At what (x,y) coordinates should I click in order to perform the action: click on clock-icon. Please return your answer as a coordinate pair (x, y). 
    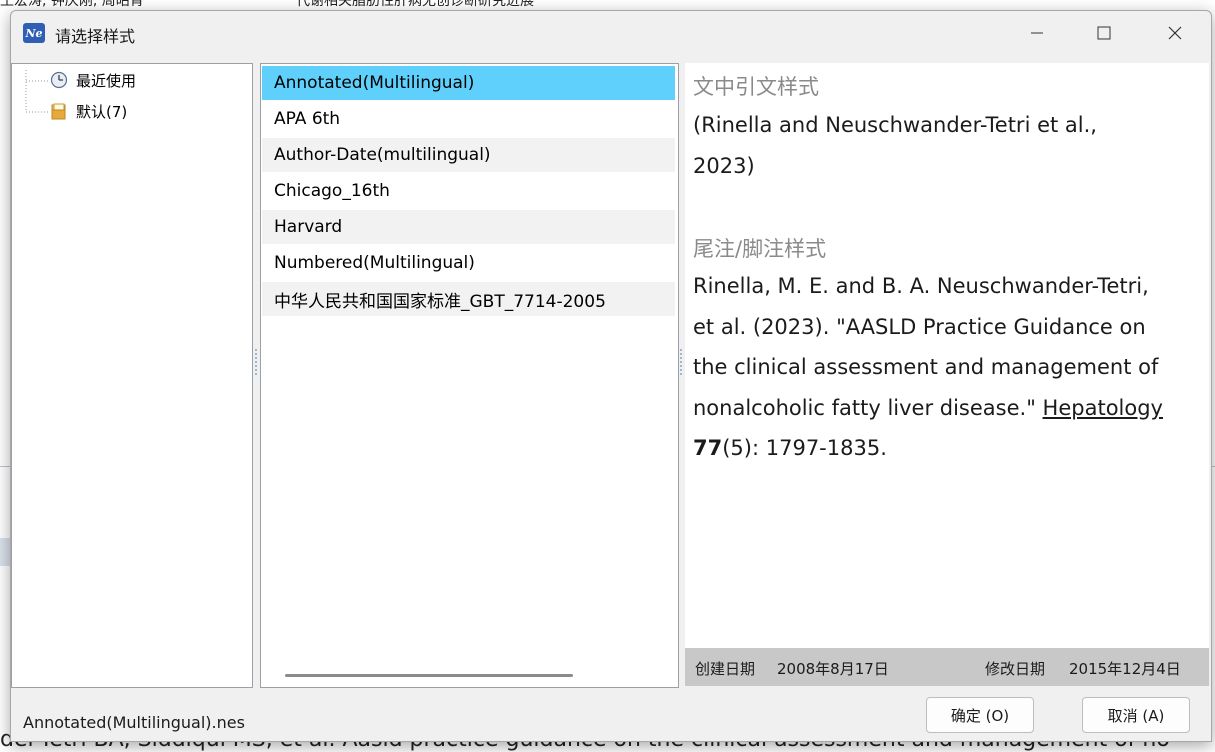
    Looking at the image, I should click on (59, 80).